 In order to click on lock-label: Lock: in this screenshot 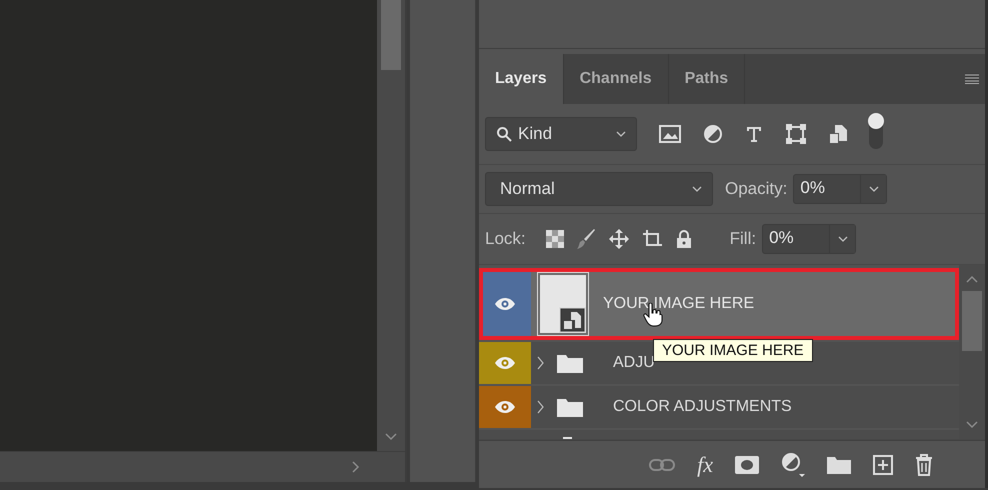, I will do `click(505, 239)`.